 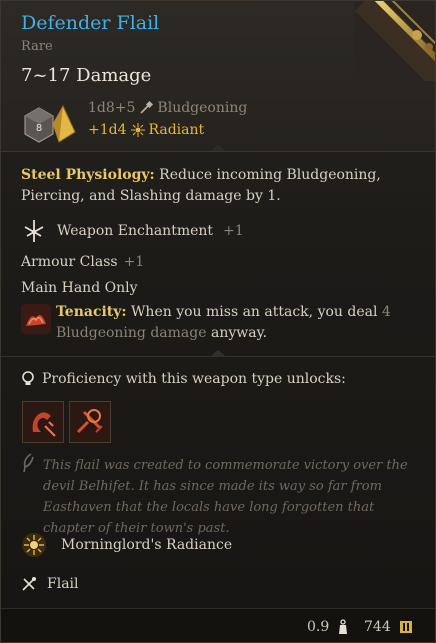 I want to click on armour-class-value: +1, so click(x=134, y=262).